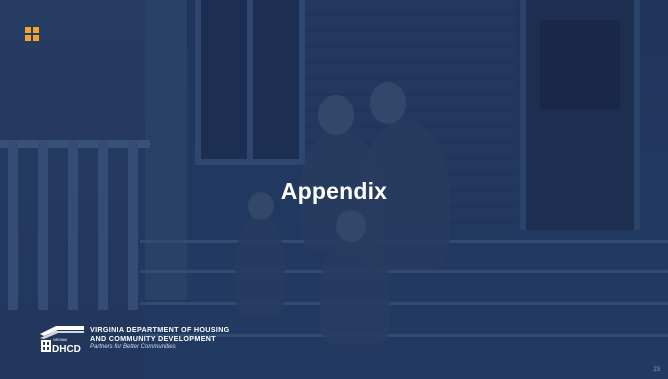 The height and width of the screenshot is (379, 668). I want to click on slide-title: Appendix, so click(334, 191).